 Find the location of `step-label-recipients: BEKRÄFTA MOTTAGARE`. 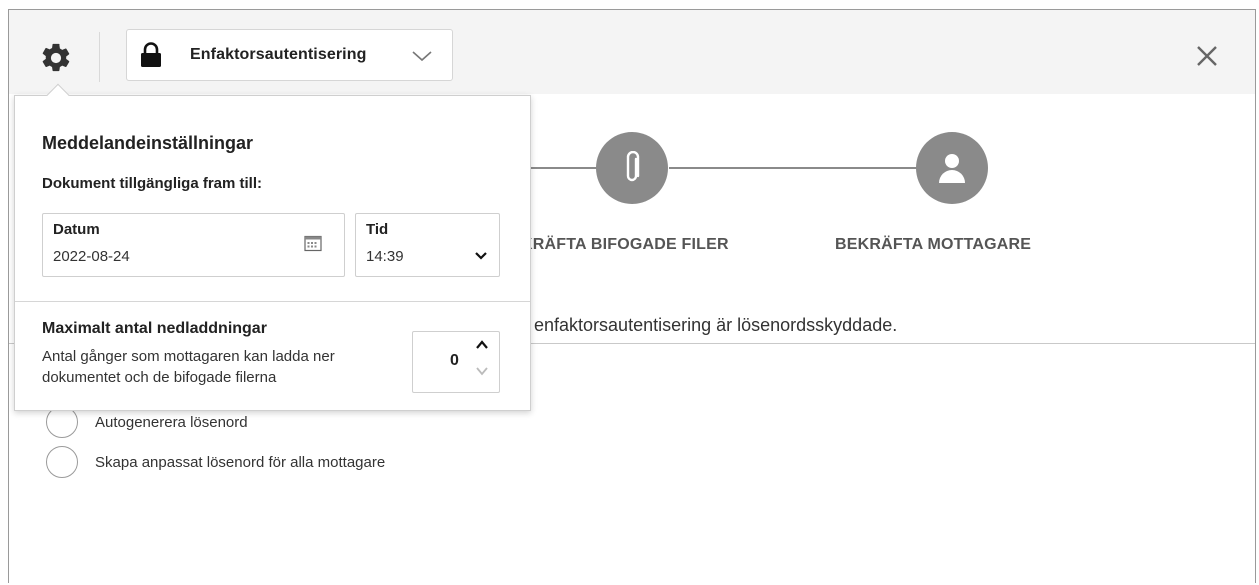

step-label-recipients: BEKRÄFTA MOTTAGARE is located at coordinates (933, 244).